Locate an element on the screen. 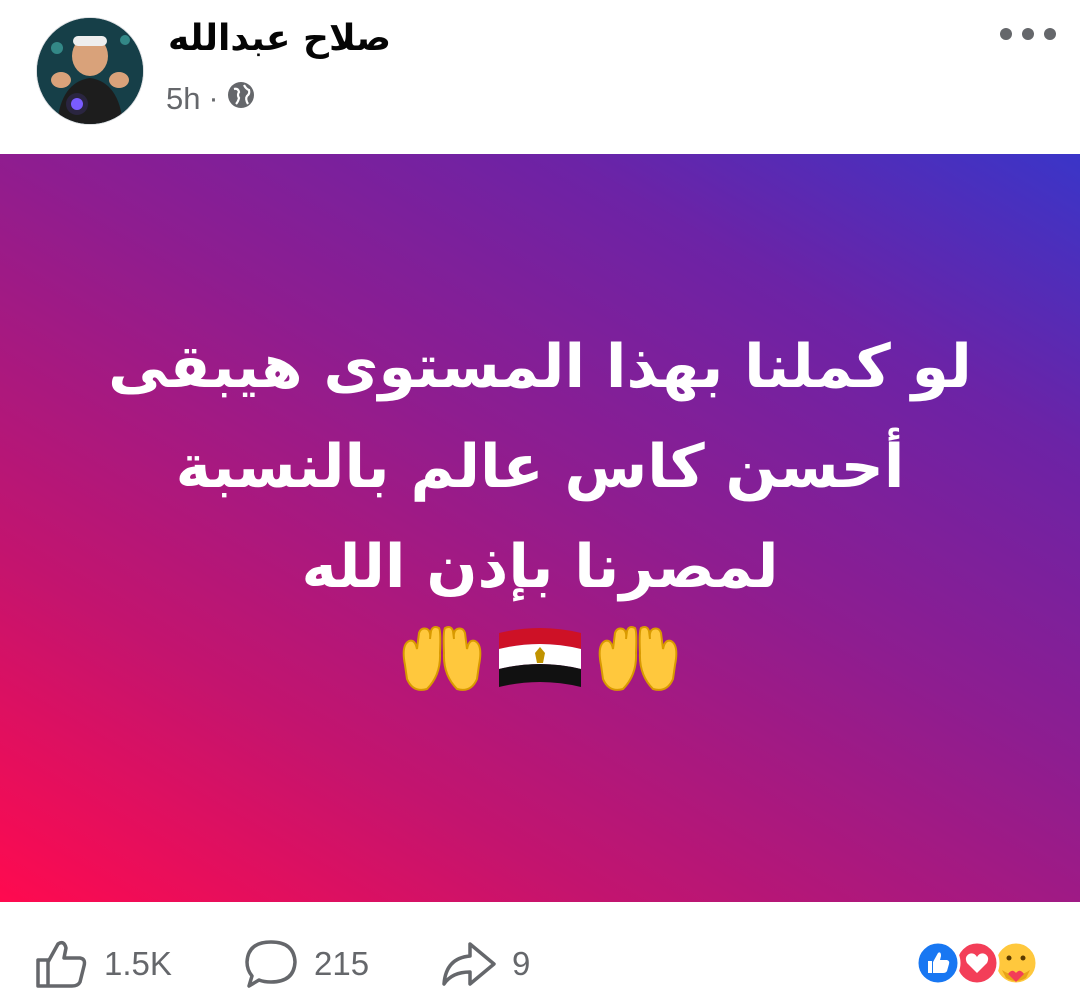 The height and width of the screenshot is (998, 1080). emoji-row is located at coordinates (540, 661).